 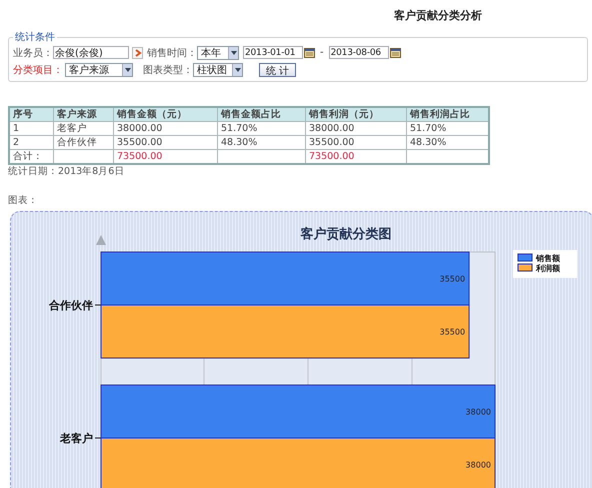 What do you see at coordinates (548, 268) in the screenshot?
I see `legend-label: 利润额` at bounding box center [548, 268].